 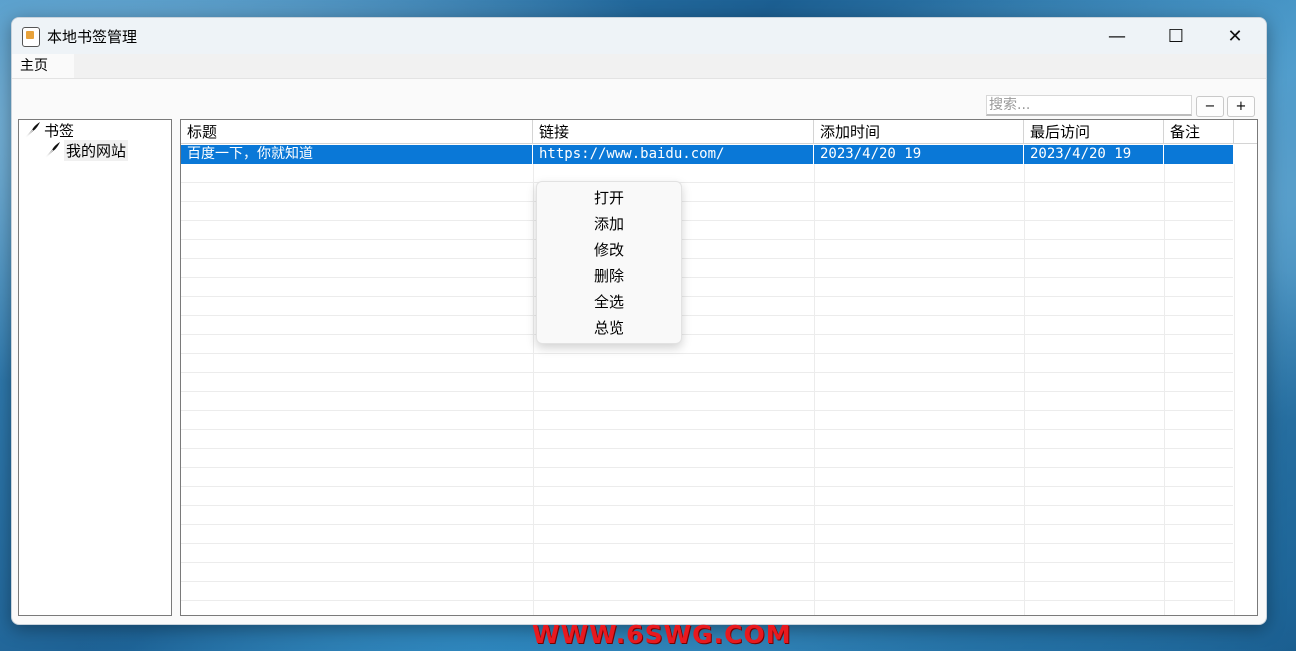 What do you see at coordinates (1199, 132) in the screenshot?
I see `column-header: 备注` at bounding box center [1199, 132].